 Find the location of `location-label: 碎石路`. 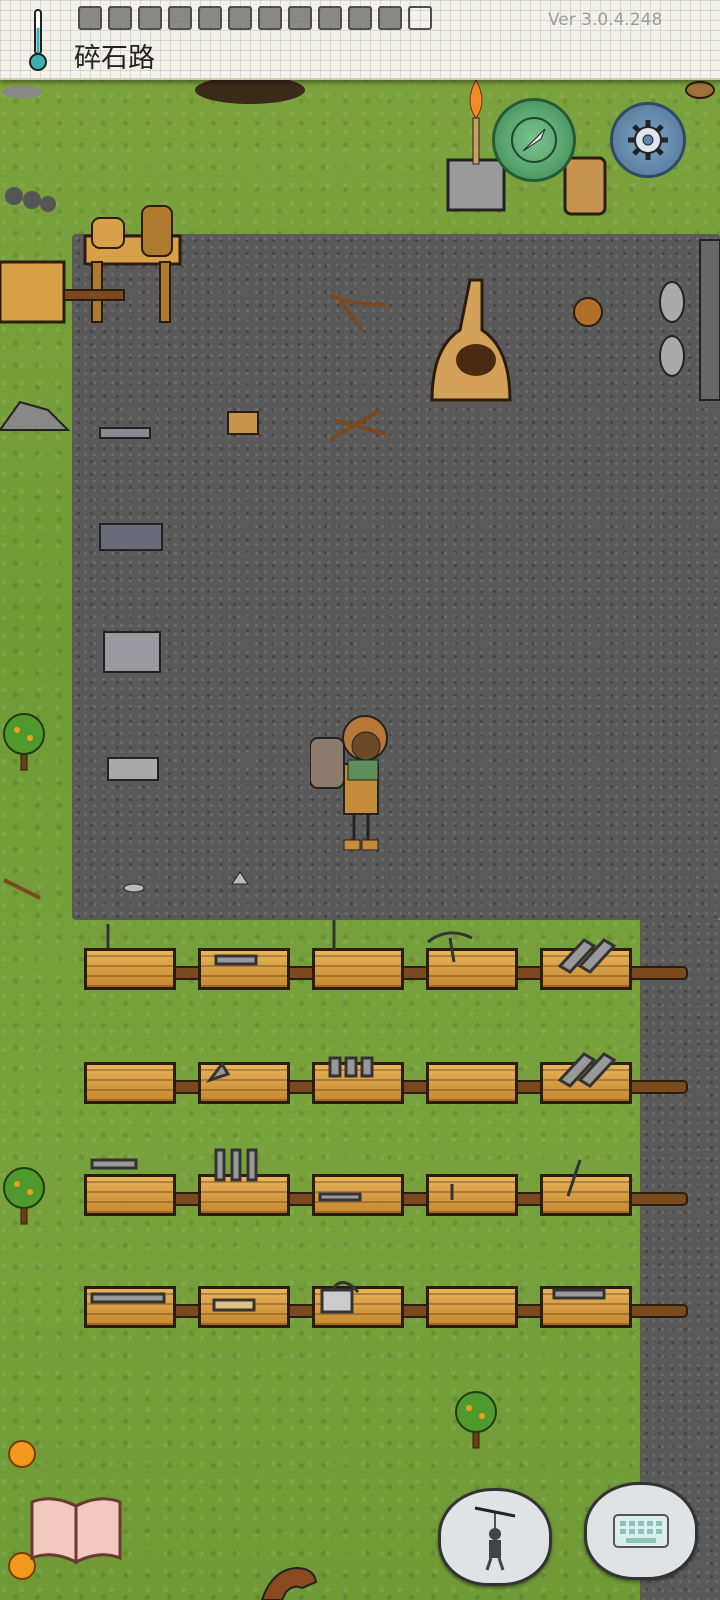

location-label: 碎石路 is located at coordinates (114, 58).